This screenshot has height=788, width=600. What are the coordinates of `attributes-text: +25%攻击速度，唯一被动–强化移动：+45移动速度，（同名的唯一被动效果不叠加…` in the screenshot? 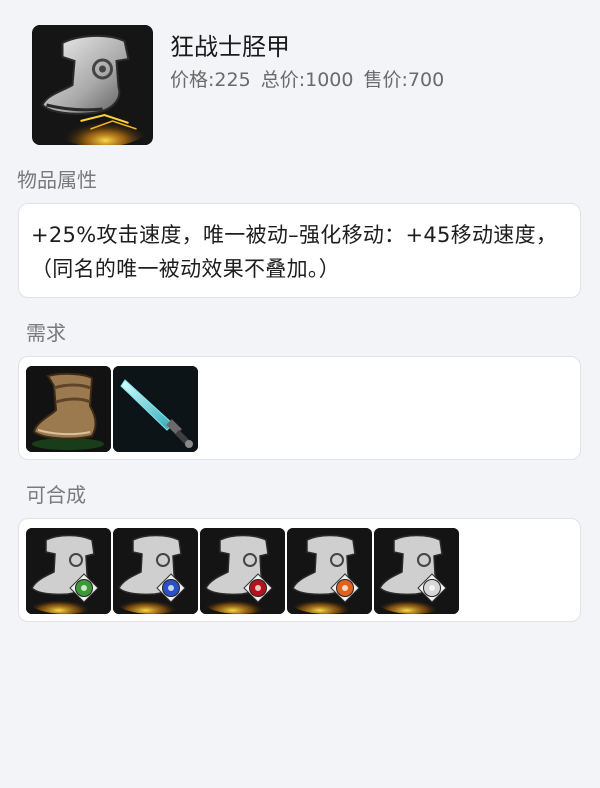 It's located at (294, 252).